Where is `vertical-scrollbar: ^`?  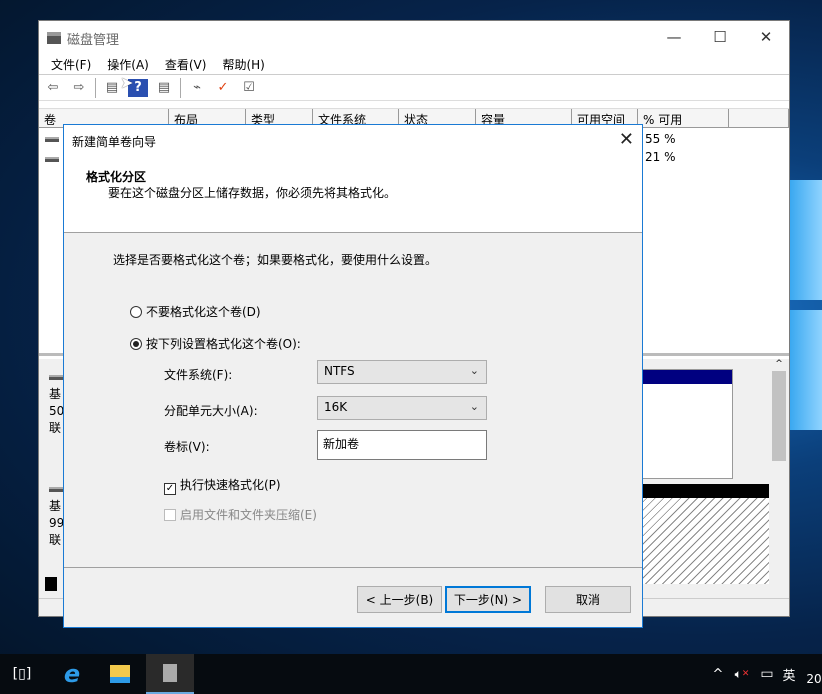
vertical-scrollbar: ^ is located at coordinates (779, 470).